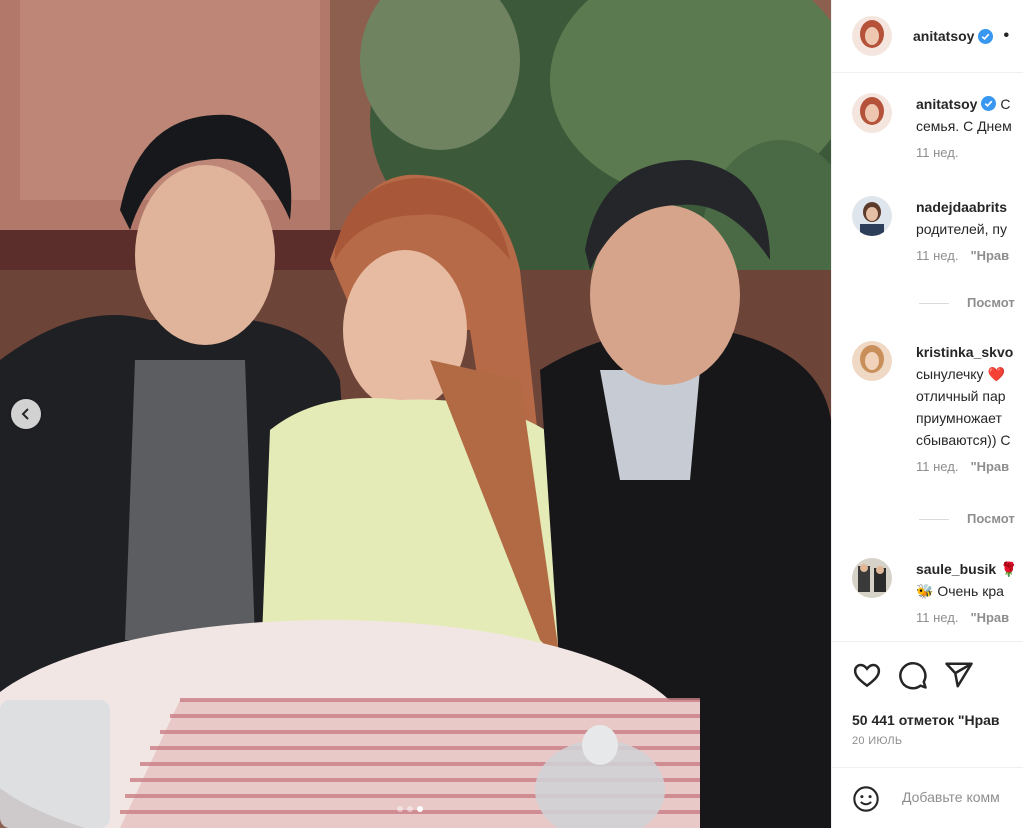 The height and width of the screenshot is (828, 1023). I want to click on caption-username: anitatsoy, so click(946, 104).